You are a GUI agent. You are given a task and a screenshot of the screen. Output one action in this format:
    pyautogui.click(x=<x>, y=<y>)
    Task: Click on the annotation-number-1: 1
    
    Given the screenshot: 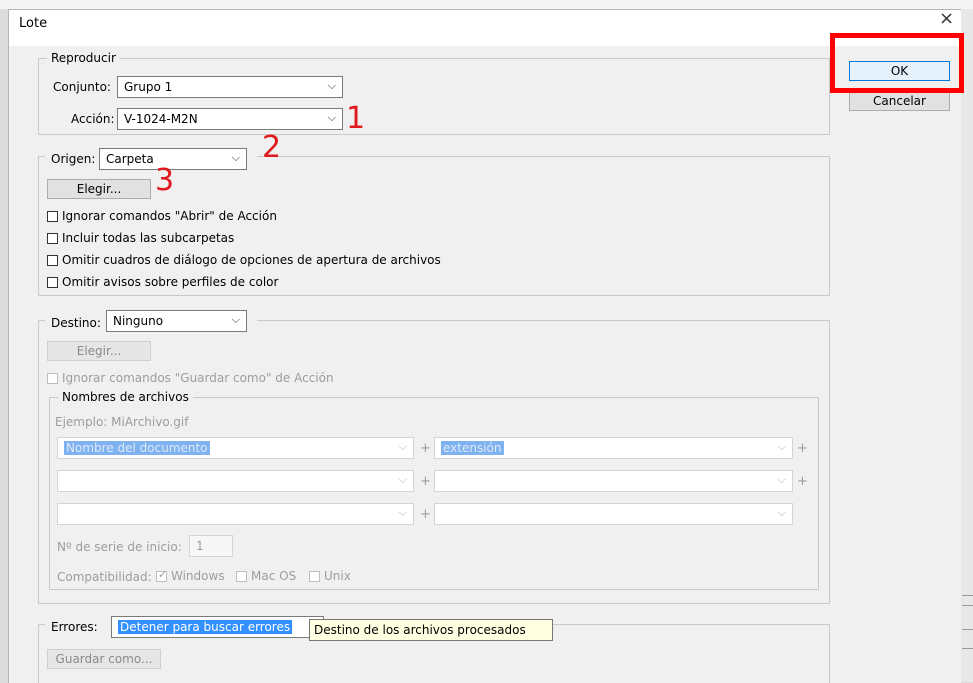 What is the action you would take?
    pyautogui.click(x=356, y=118)
    